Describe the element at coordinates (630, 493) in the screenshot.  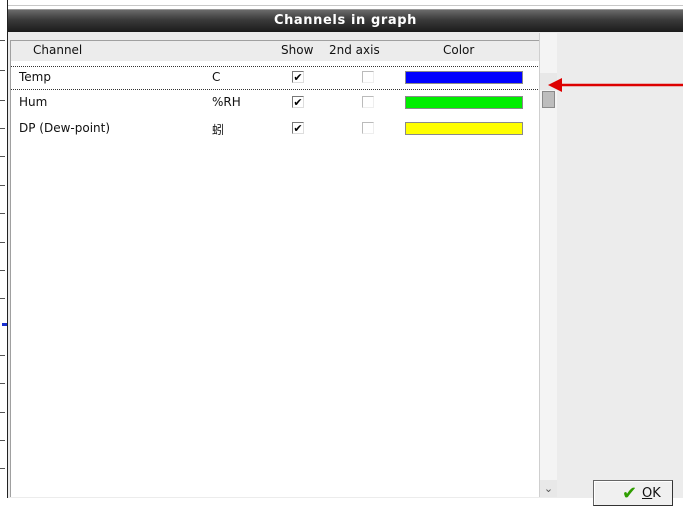
I see `checkmark-icon: ✔` at that location.